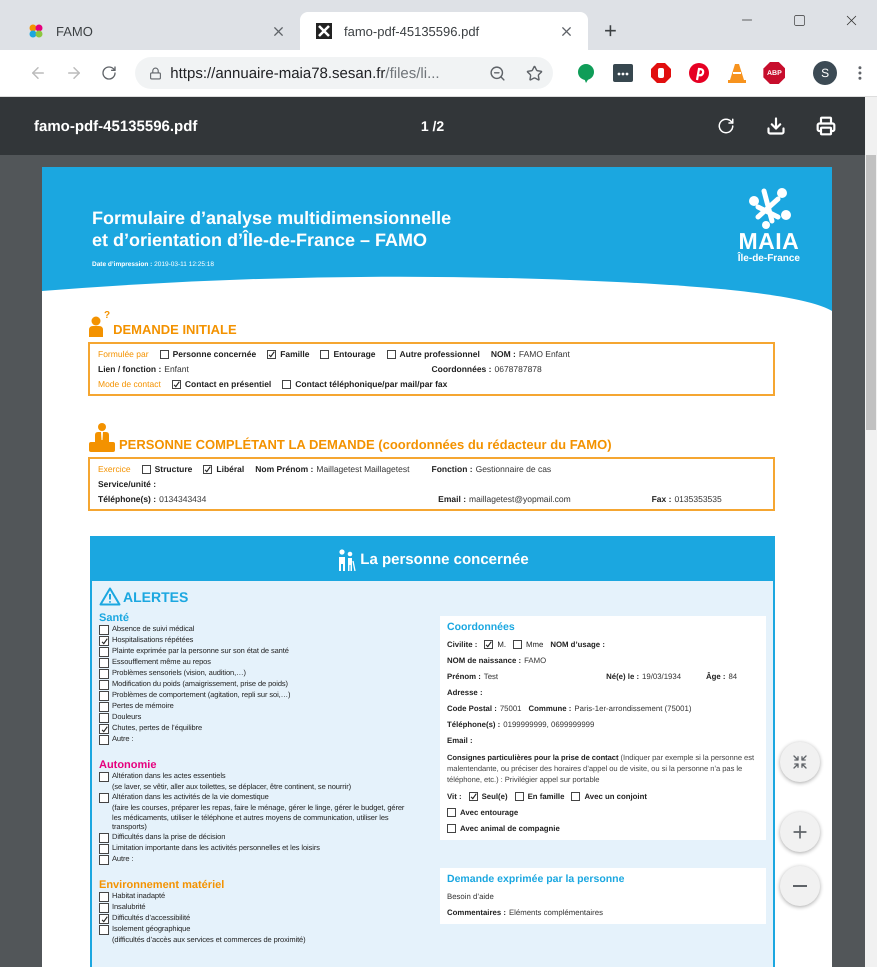 This screenshot has height=967, width=877. I want to click on file-name: famo-pdf-45135596.pdf, so click(116, 126).